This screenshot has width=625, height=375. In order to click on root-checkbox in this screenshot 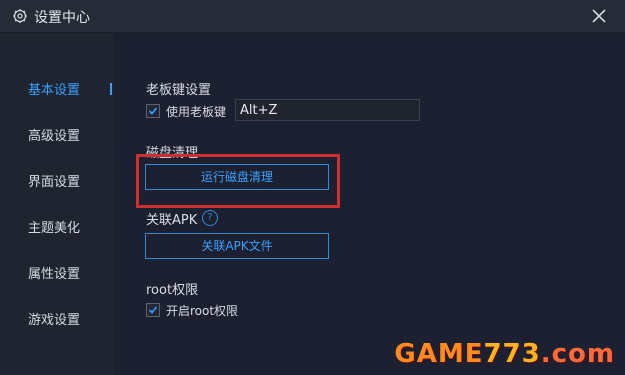, I will do `click(153, 310)`.